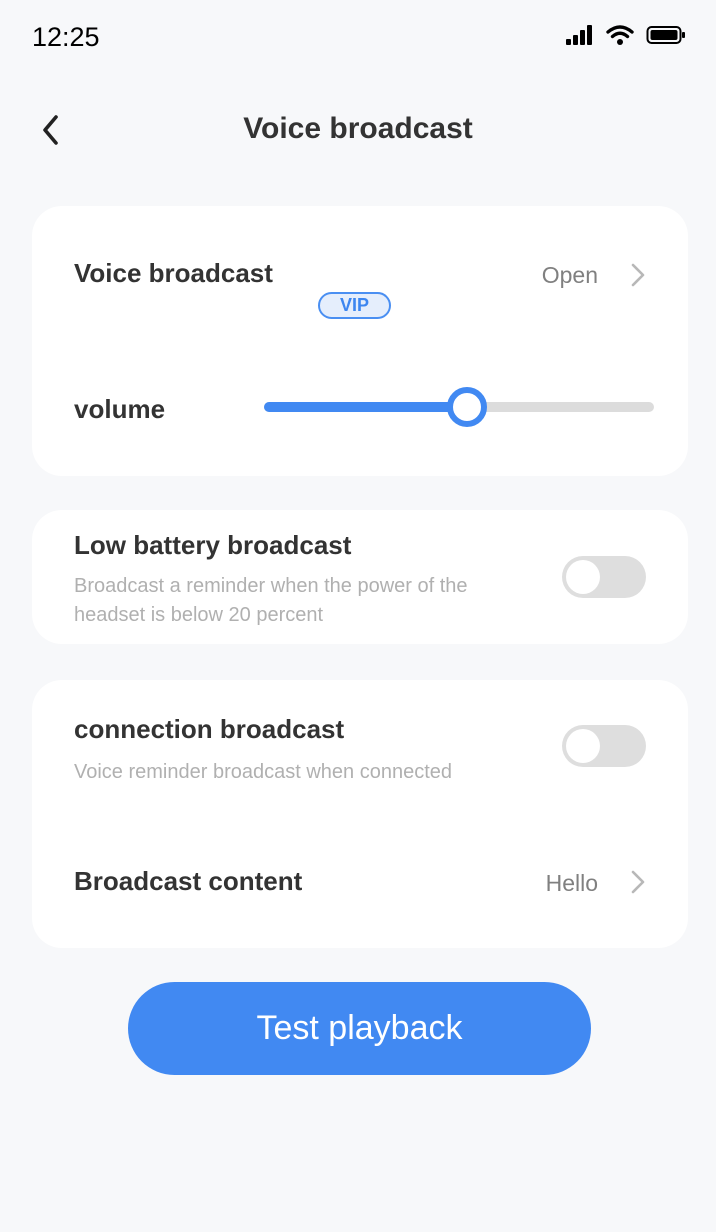 This screenshot has width=716, height=1232. What do you see at coordinates (360, 277) in the screenshot?
I see `voice-broadcast-row: Voice broadcast VIP Open` at bounding box center [360, 277].